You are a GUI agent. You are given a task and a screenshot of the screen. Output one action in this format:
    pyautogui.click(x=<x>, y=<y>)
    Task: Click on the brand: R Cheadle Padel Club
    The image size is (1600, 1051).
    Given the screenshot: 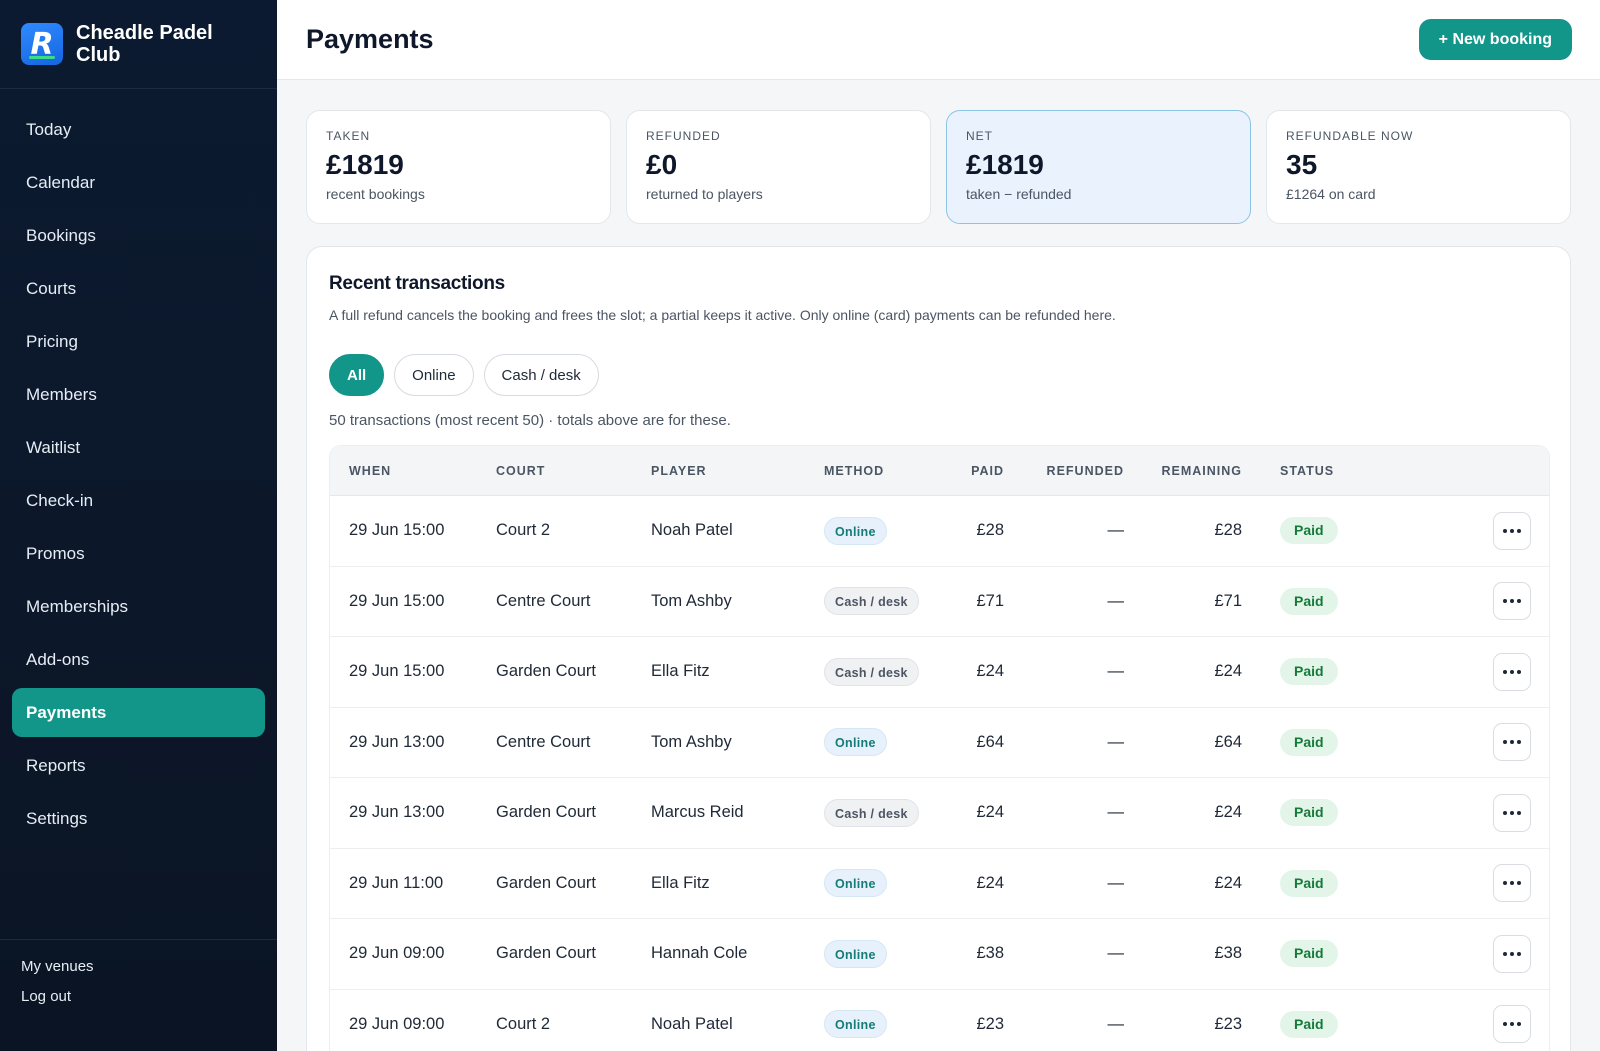 What is the action you would take?
    pyautogui.click(x=138, y=44)
    